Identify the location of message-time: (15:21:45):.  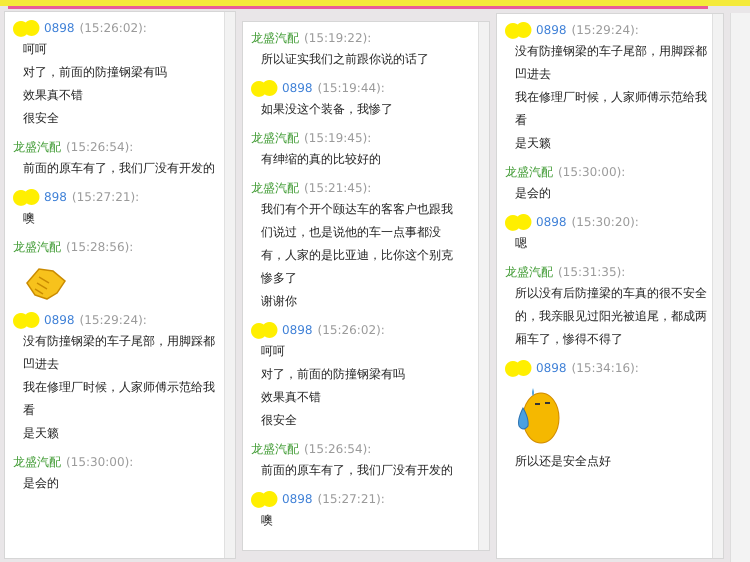
(338, 188).